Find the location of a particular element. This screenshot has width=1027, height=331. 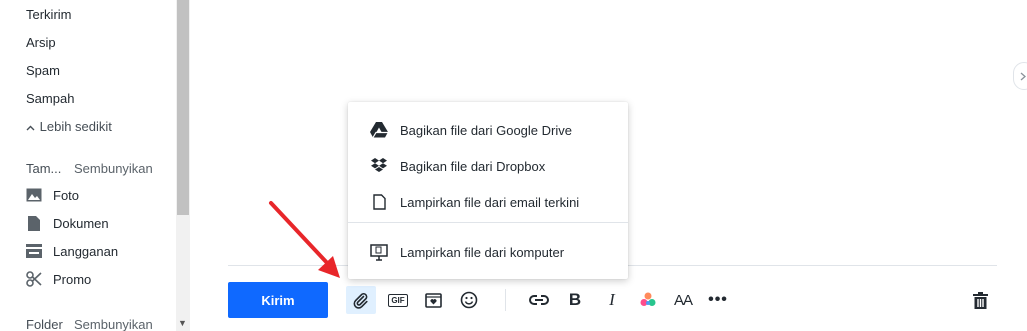

delete-button is located at coordinates (980, 300).